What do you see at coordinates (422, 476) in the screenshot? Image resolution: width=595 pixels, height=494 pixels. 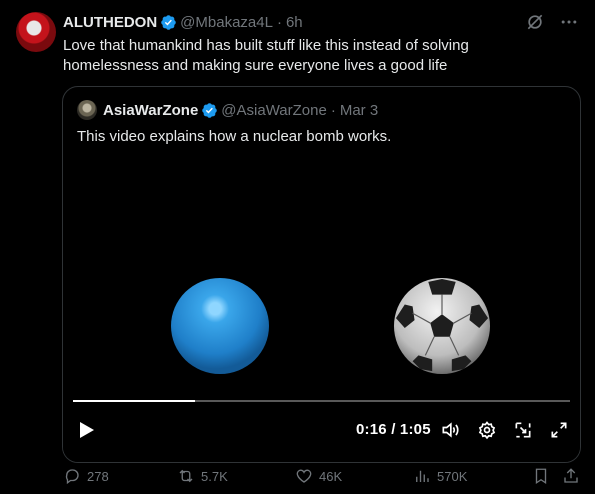 I see `views-icon` at bounding box center [422, 476].